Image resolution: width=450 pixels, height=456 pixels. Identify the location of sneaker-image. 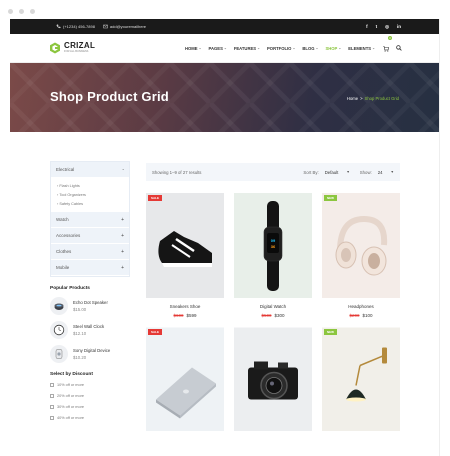
(185, 245).